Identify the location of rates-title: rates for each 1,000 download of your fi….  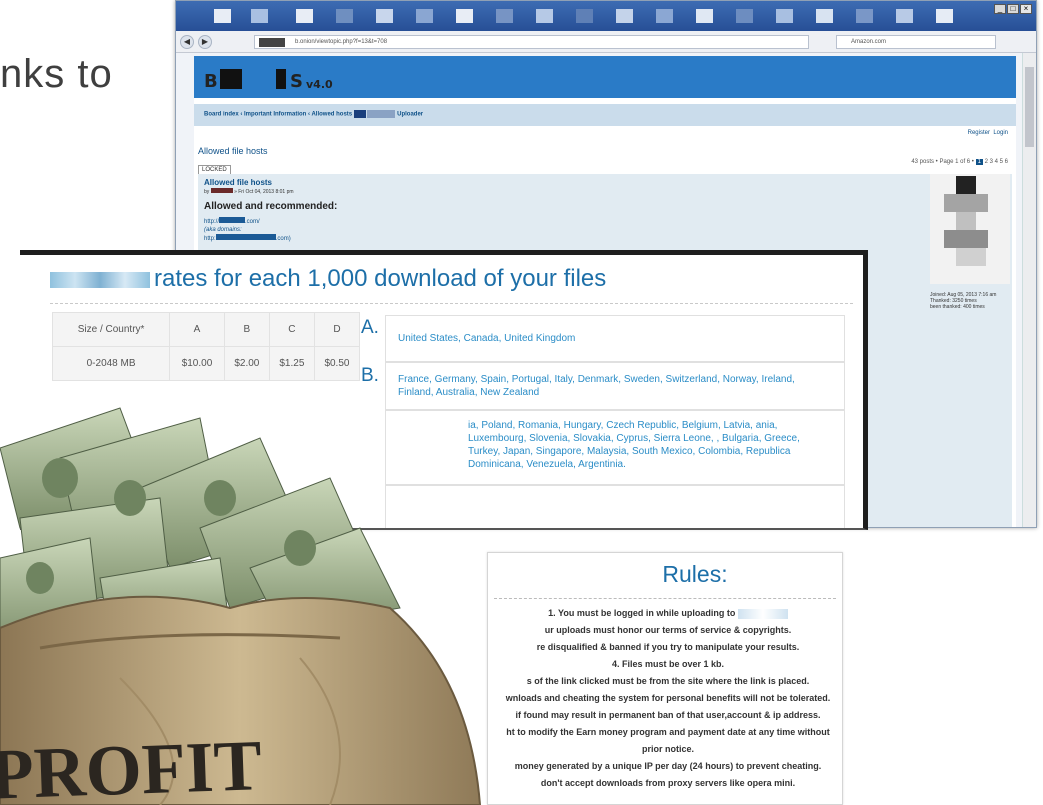
(328, 279).